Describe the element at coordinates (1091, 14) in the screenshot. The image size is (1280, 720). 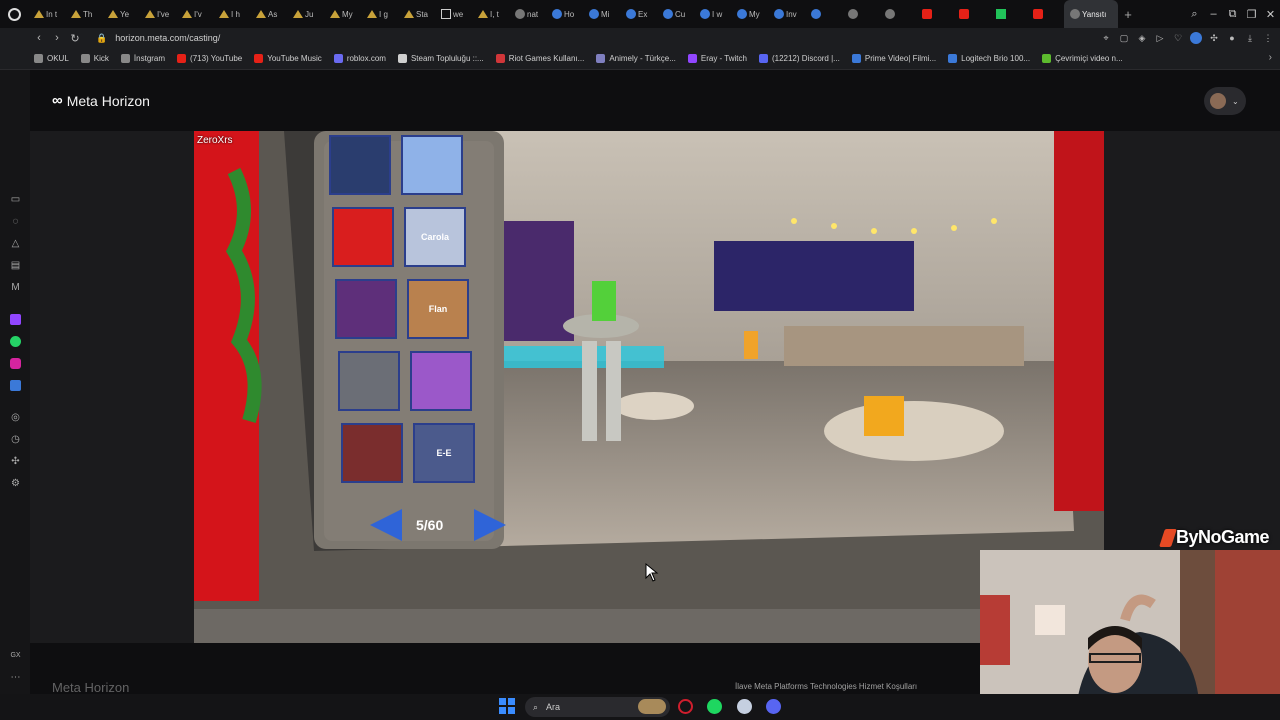
I see `tab-active: Yansıtı` at that location.